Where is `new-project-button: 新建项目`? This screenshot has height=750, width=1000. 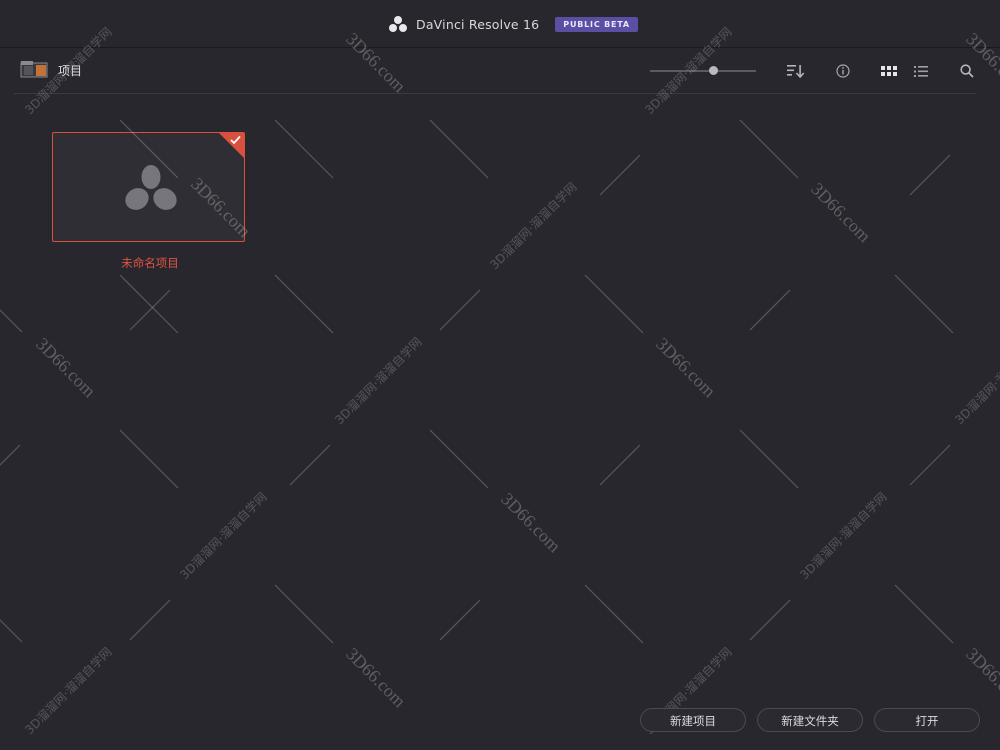 new-project-button: 新建项目 is located at coordinates (693, 720).